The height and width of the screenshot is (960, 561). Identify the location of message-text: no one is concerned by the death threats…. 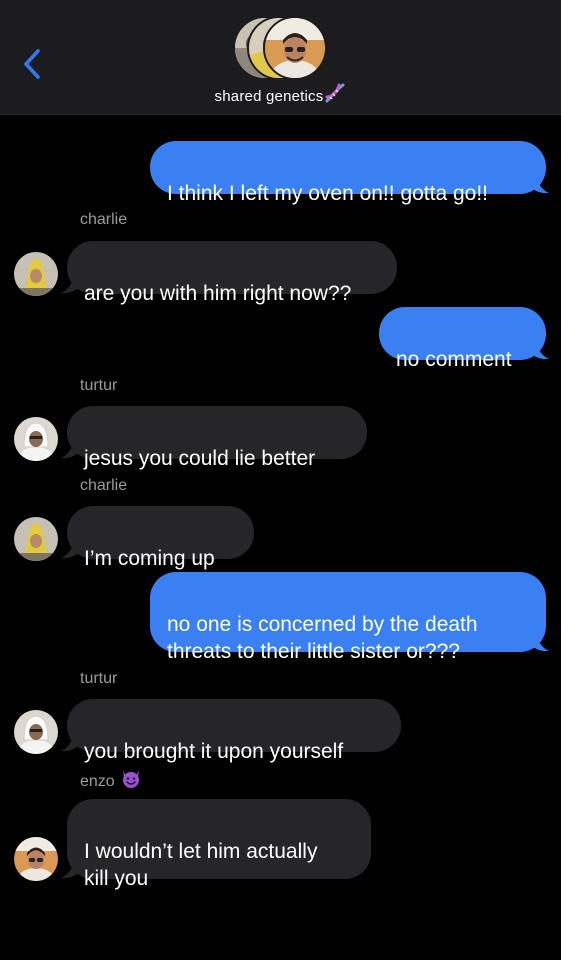
(322, 638).